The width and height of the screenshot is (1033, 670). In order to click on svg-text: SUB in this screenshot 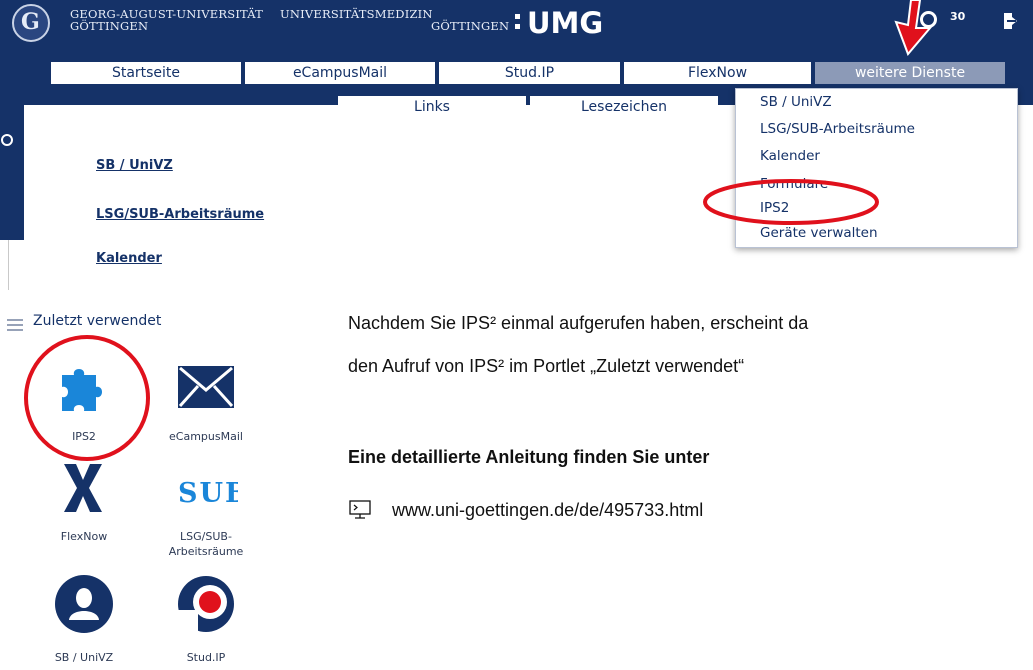, I will do `click(208, 493)`.